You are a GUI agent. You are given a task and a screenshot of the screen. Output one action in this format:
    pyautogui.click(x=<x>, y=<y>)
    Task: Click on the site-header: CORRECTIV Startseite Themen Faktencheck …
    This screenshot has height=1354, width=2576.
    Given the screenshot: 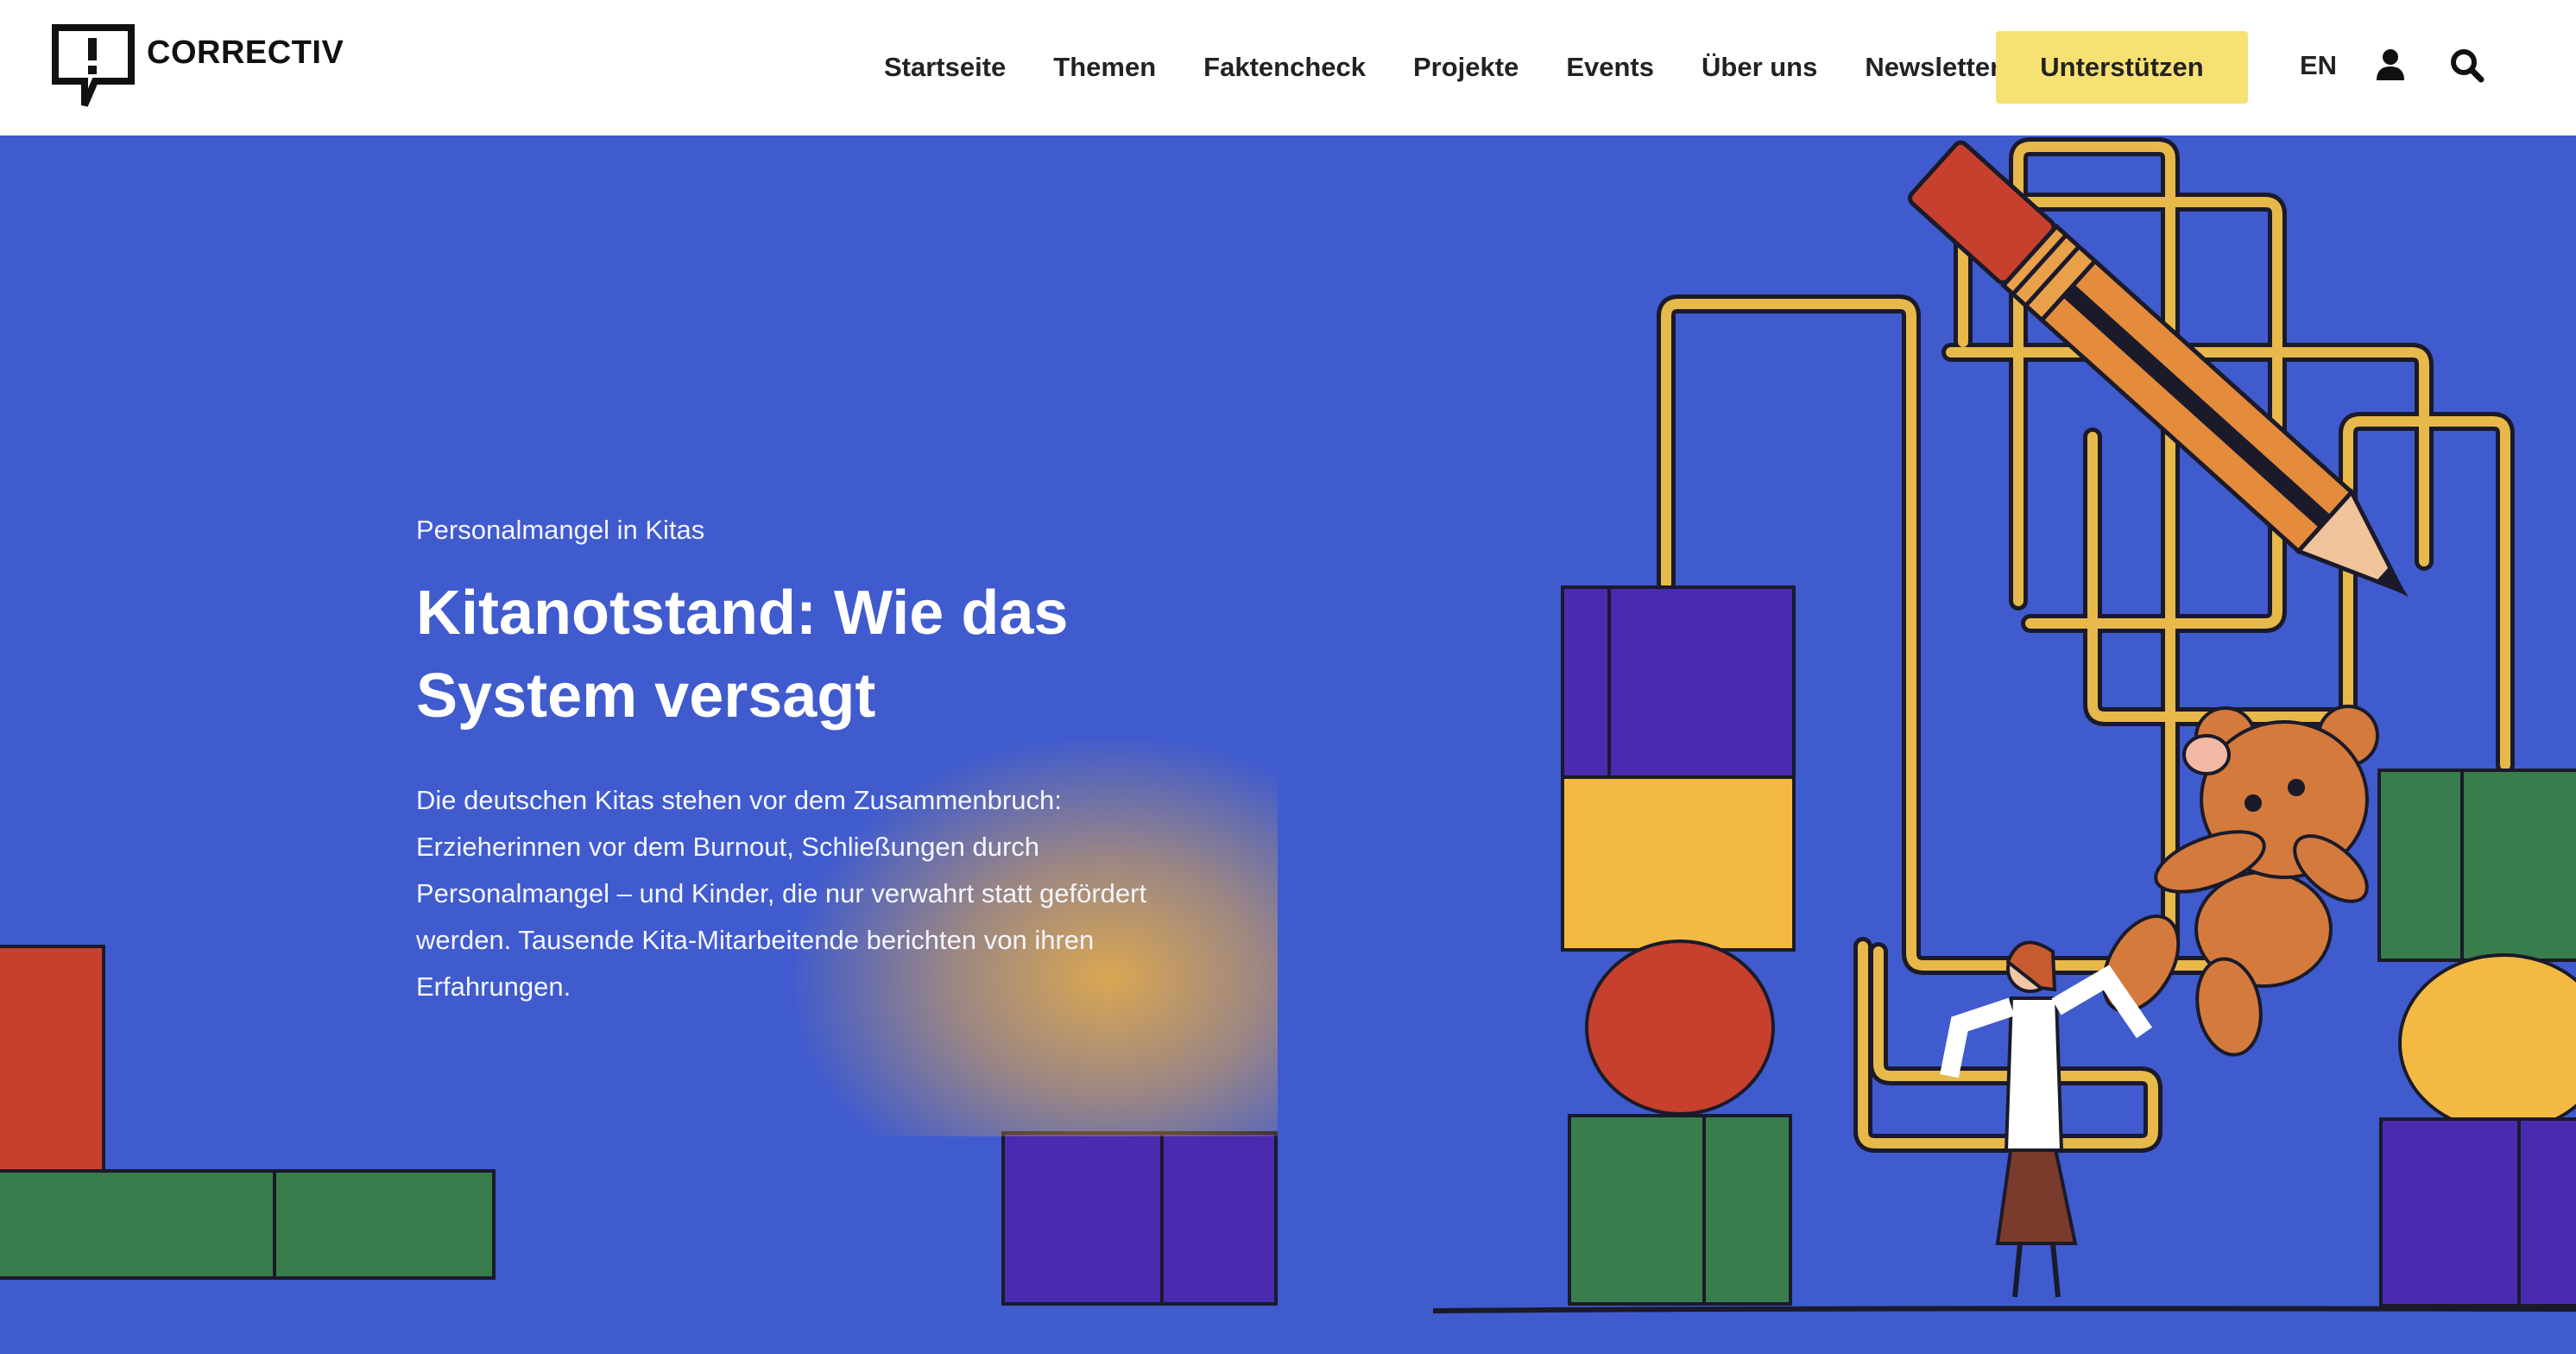 What is the action you would take?
    pyautogui.click(x=1288, y=68)
    